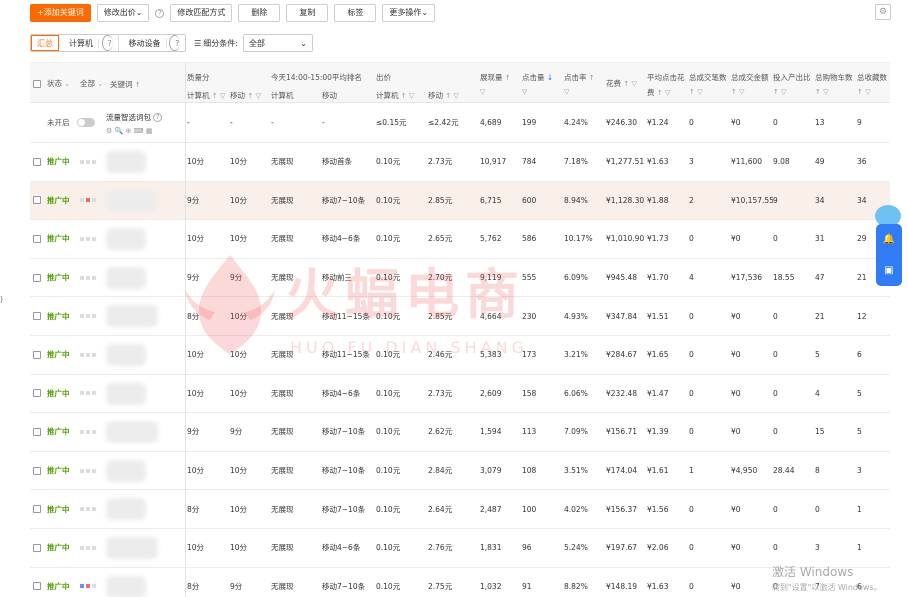 This screenshot has height=597, width=908. Describe the element at coordinates (45, 43) in the screenshot. I see `segment-summary: 汇总` at that location.